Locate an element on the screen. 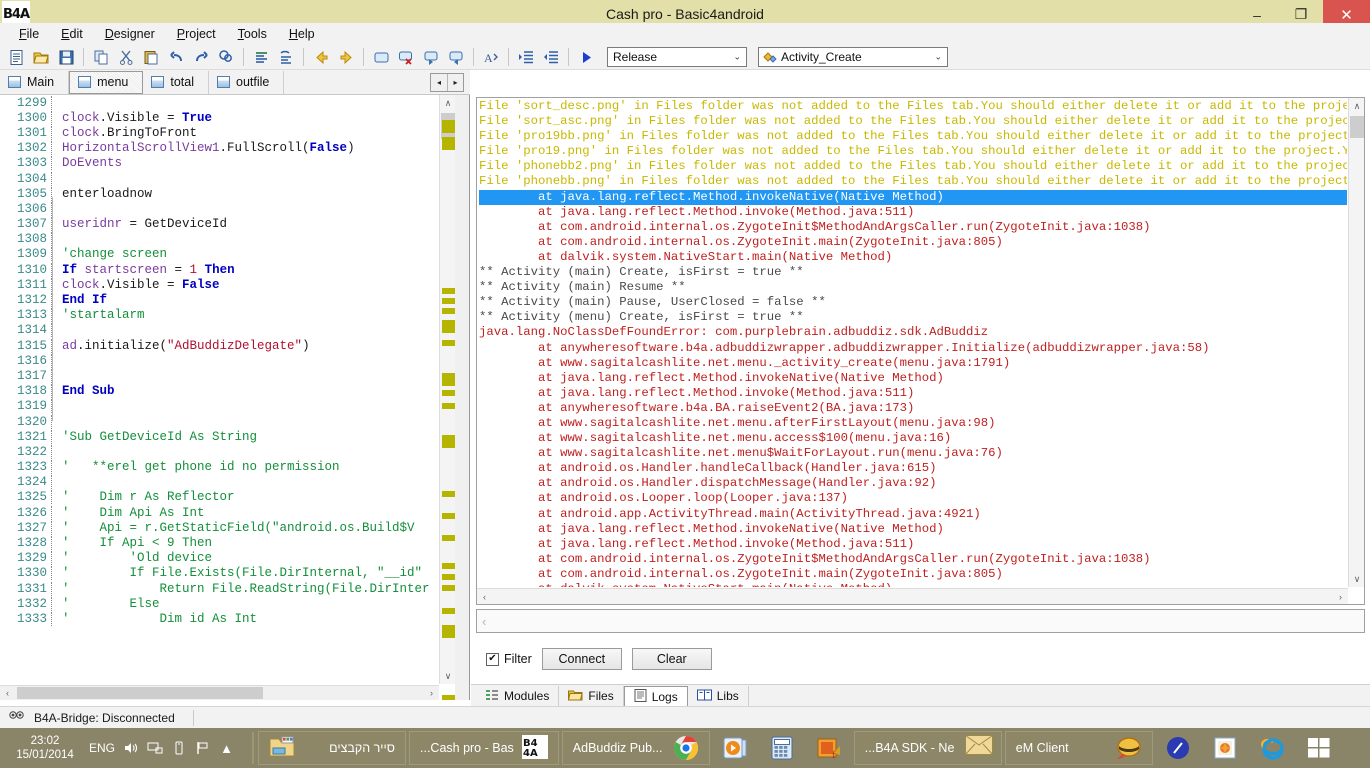 This screenshot has height=768, width=1370. taskbar-item-windows-start is located at coordinates (1319, 748).